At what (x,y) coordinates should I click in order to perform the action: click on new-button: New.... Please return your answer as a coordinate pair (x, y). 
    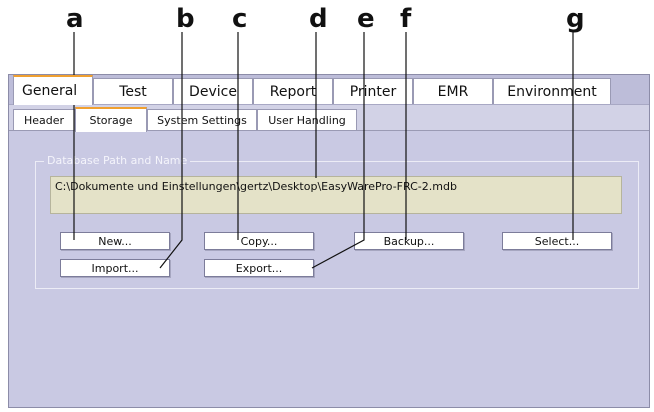
    Looking at the image, I should click on (115, 241).